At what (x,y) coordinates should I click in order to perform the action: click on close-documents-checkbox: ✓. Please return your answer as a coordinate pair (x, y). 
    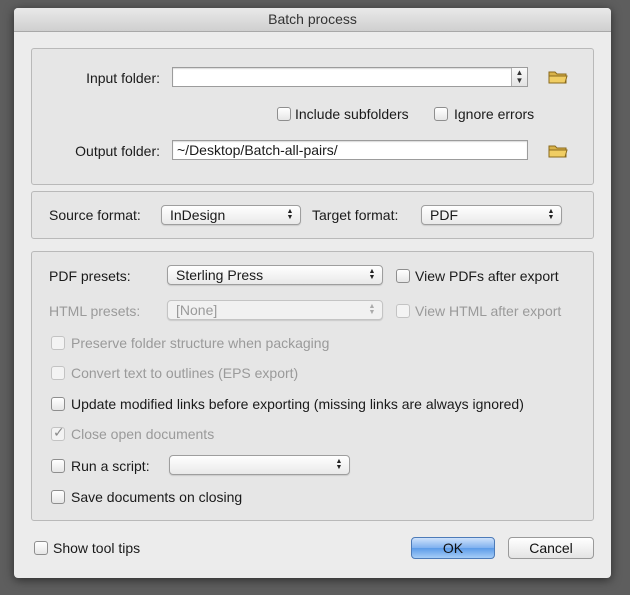
    Looking at the image, I should click on (58, 432).